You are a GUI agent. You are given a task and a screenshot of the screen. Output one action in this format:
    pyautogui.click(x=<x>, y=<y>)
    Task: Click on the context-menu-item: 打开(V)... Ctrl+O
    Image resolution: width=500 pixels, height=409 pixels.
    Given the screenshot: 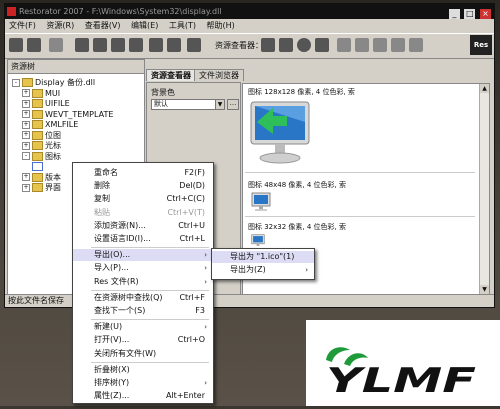 What is the action you would take?
    pyautogui.click(x=143, y=340)
    